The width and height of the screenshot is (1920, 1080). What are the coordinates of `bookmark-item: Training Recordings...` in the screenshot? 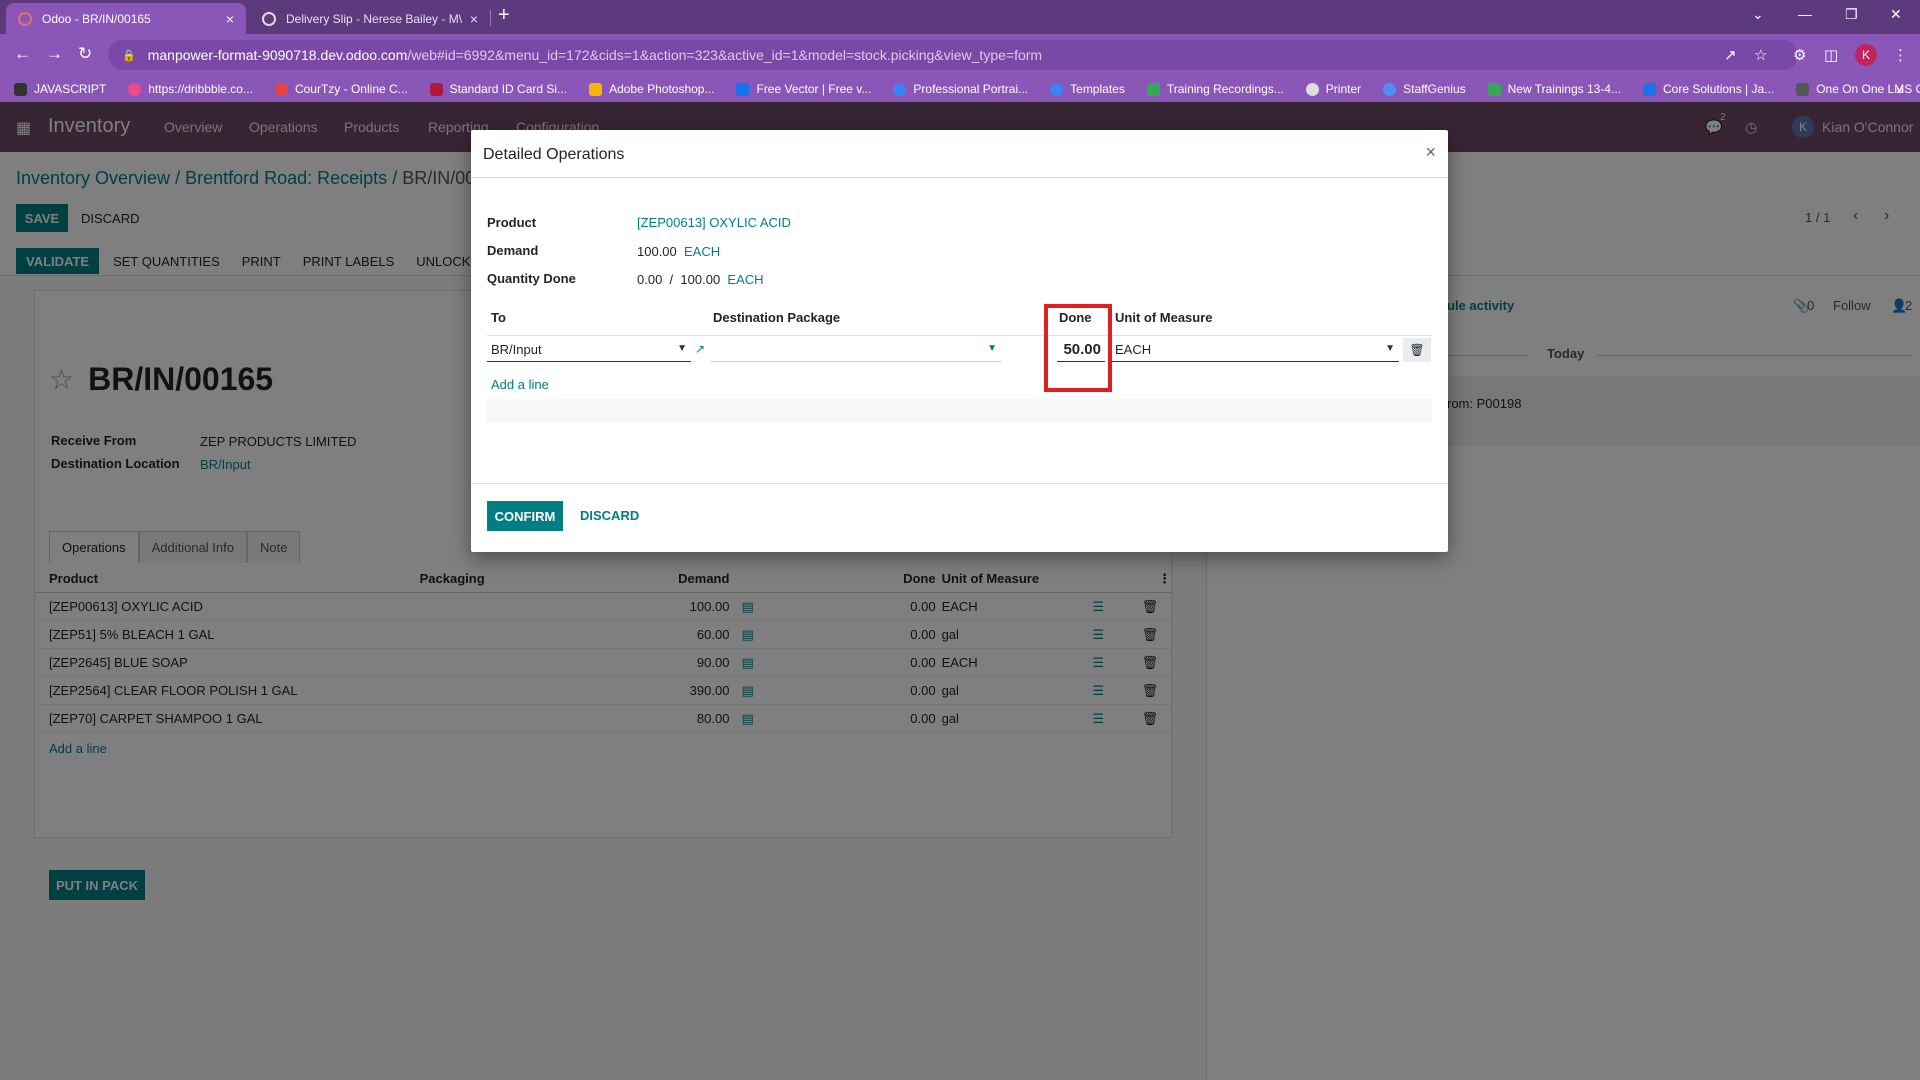 It's located at (1215, 89).